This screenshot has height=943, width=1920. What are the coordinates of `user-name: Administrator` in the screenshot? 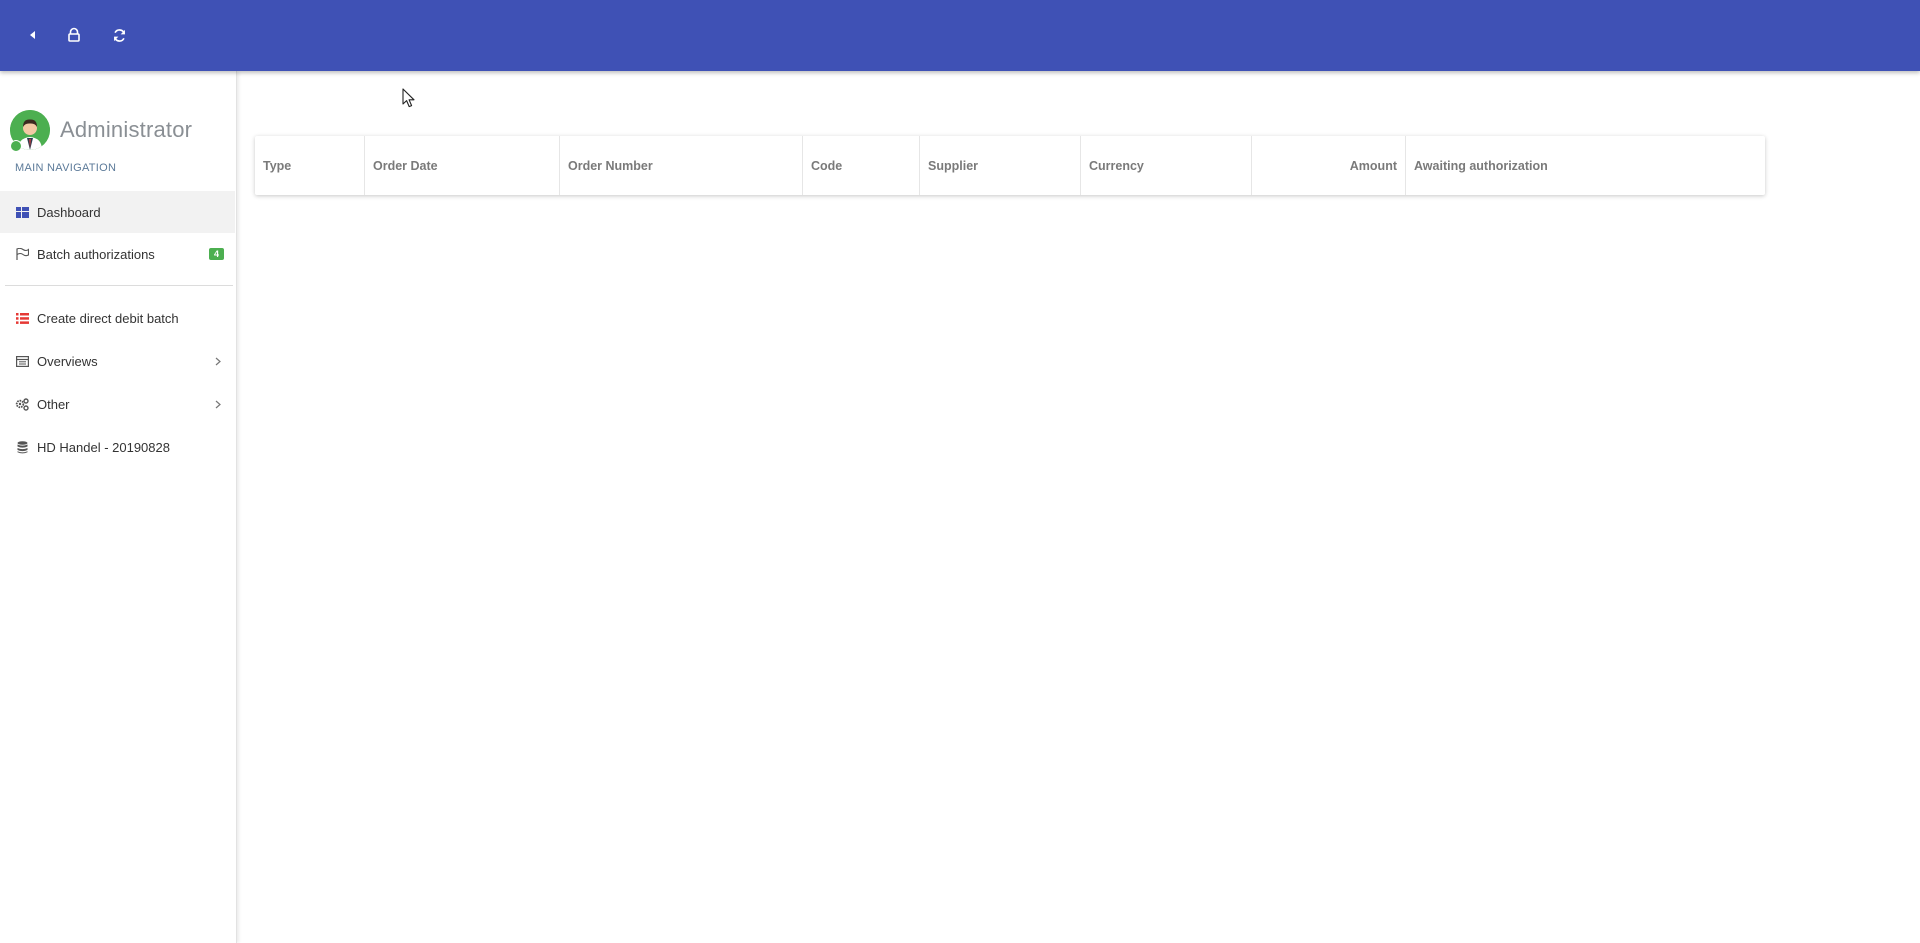 It's located at (126, 129).